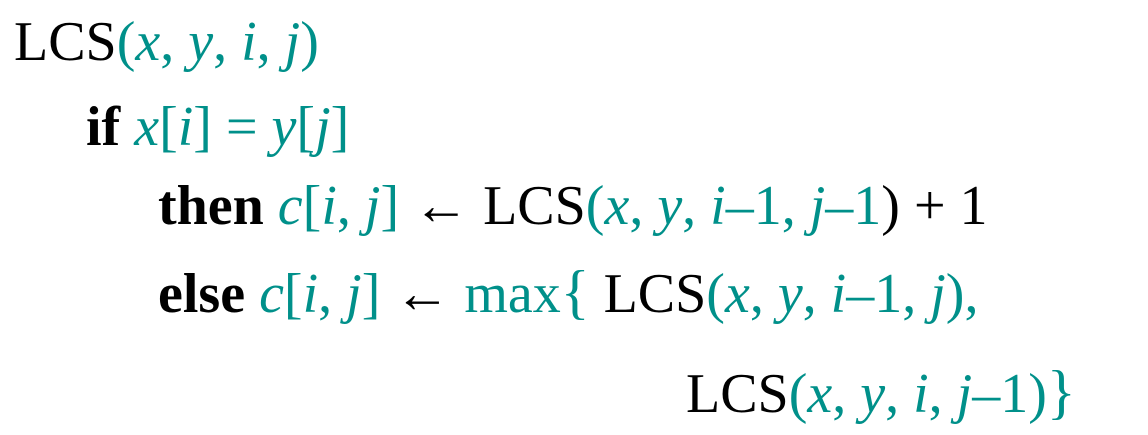  Describe the element at coordinates (241, 127) in the screenshot. I see `equals-sign: =` at that location.